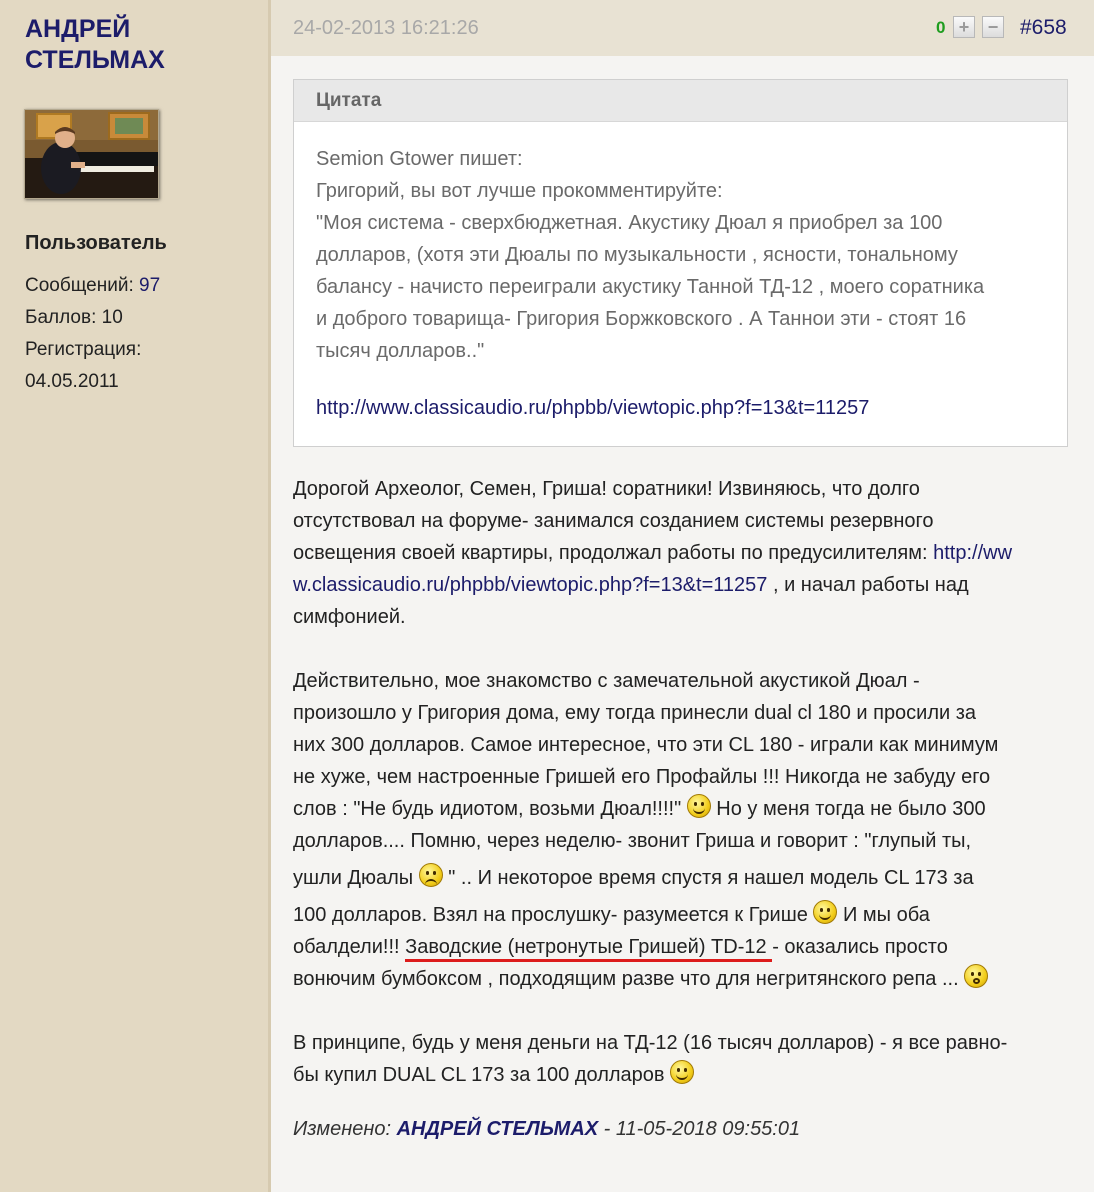 The image size is (1094, 1192). Describe the element at coordinates (112, 317) in the screenshot. I see `points-value: 10` at that location.